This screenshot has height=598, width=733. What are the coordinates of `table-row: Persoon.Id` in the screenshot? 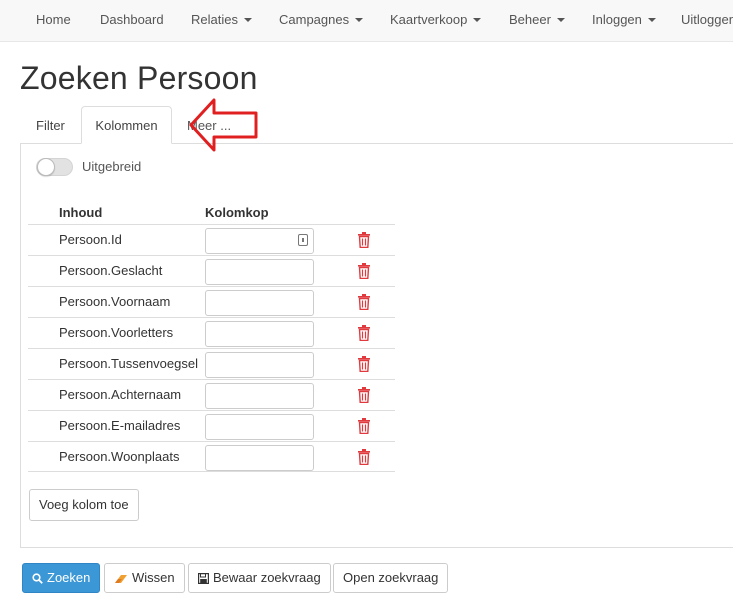 It's located at (211, 239).